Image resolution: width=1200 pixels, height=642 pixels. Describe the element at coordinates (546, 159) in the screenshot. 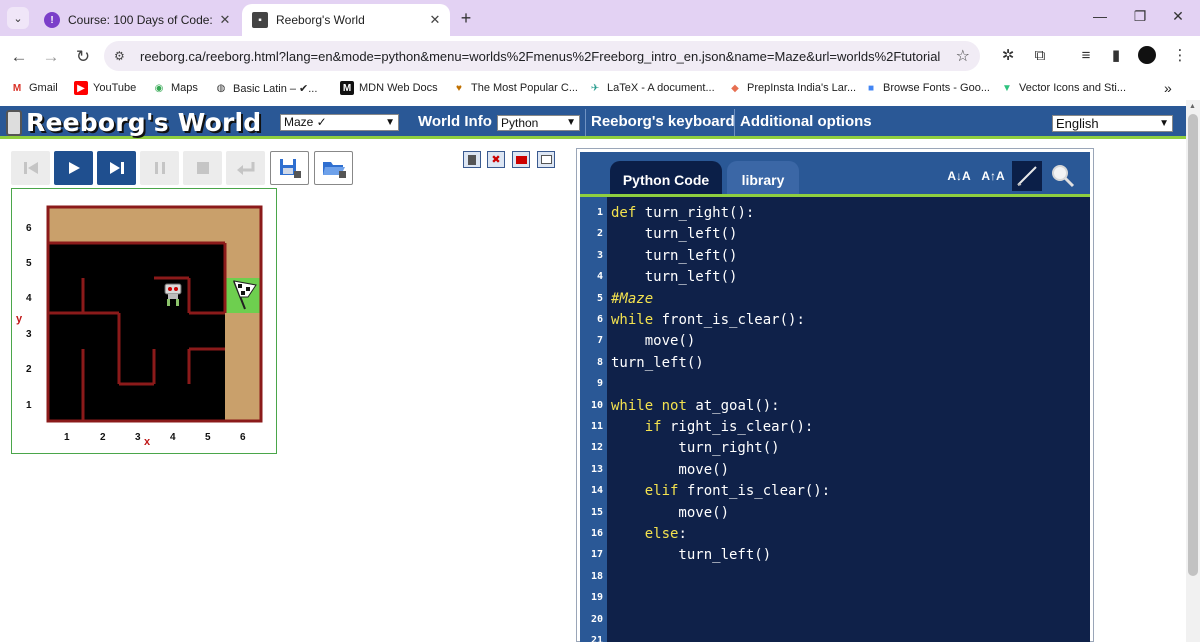

I see `edit-world-icon` at that location.